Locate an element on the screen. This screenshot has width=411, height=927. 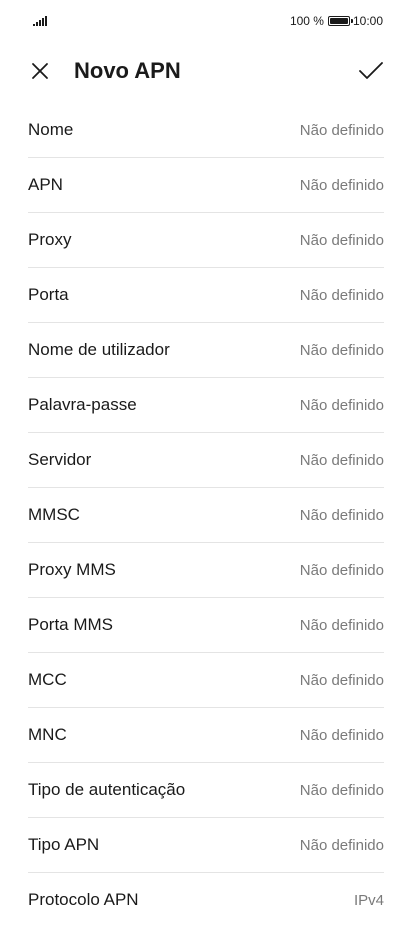
checkmark-icon is located at coordinates (371, 70).